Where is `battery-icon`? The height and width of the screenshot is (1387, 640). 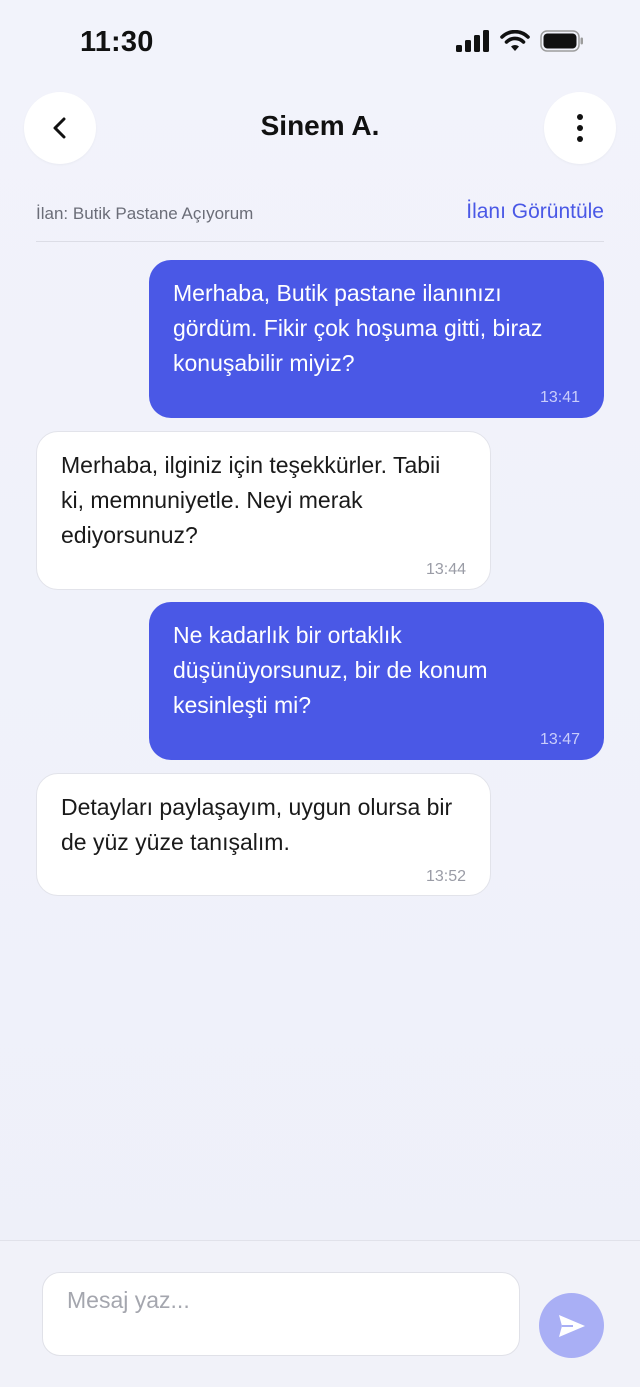 battery-icon is located at coordinates (561, 41).